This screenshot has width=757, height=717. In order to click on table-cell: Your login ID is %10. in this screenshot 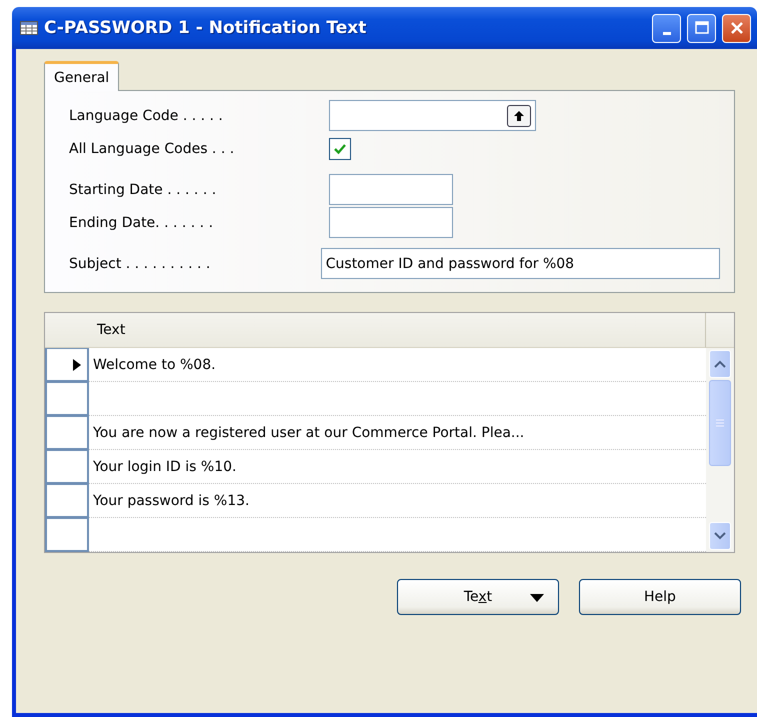, I will do `click(397, 467)`.